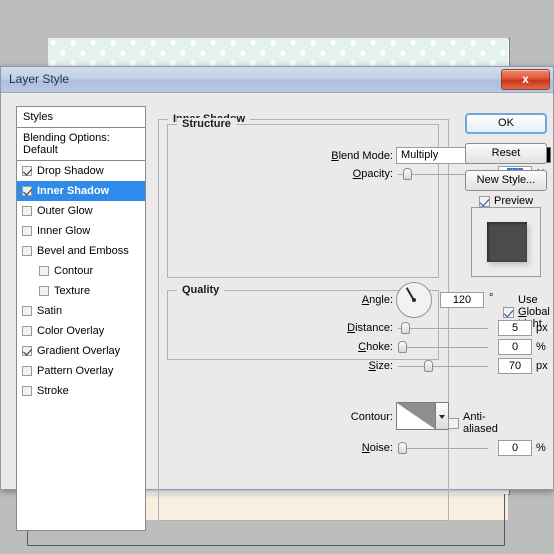 The height and width of the screenshot is (554, 554). I want to click on blending-options-row: Blending Options: Default, so click(81, 144).